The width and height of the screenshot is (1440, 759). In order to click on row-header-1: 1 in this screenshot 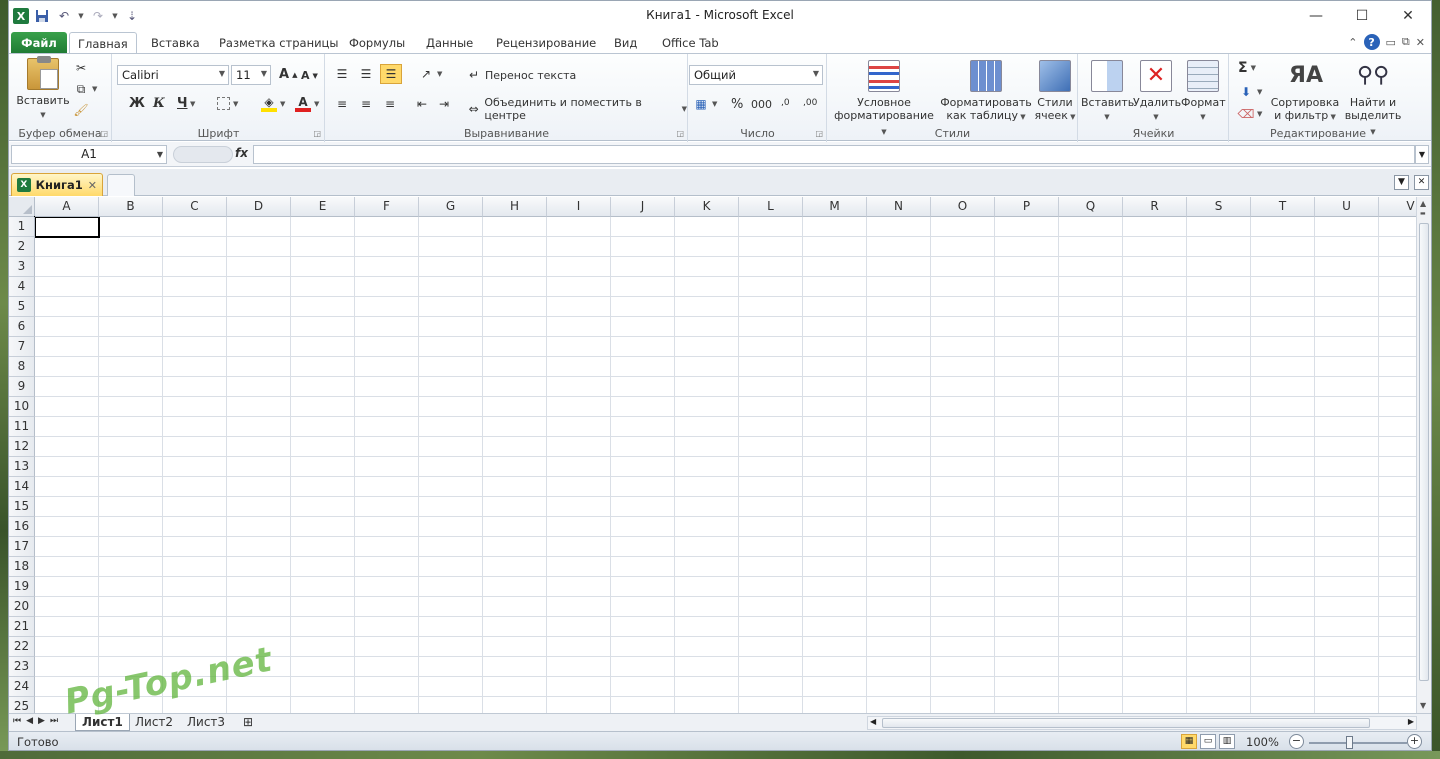, I will do `click(22, 227)`.